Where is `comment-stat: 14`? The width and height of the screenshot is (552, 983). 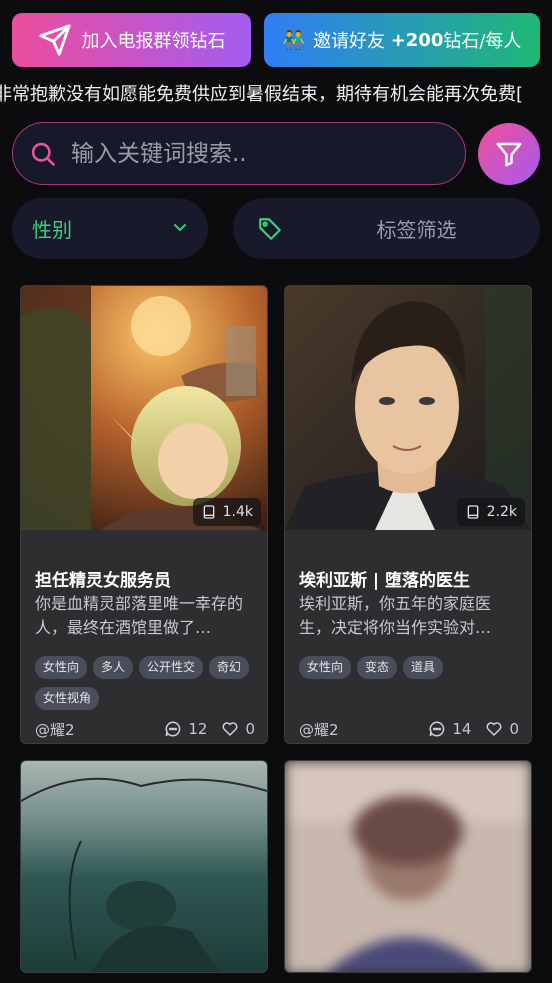 comment-stat: 14 is located at coordinates (449, 729).